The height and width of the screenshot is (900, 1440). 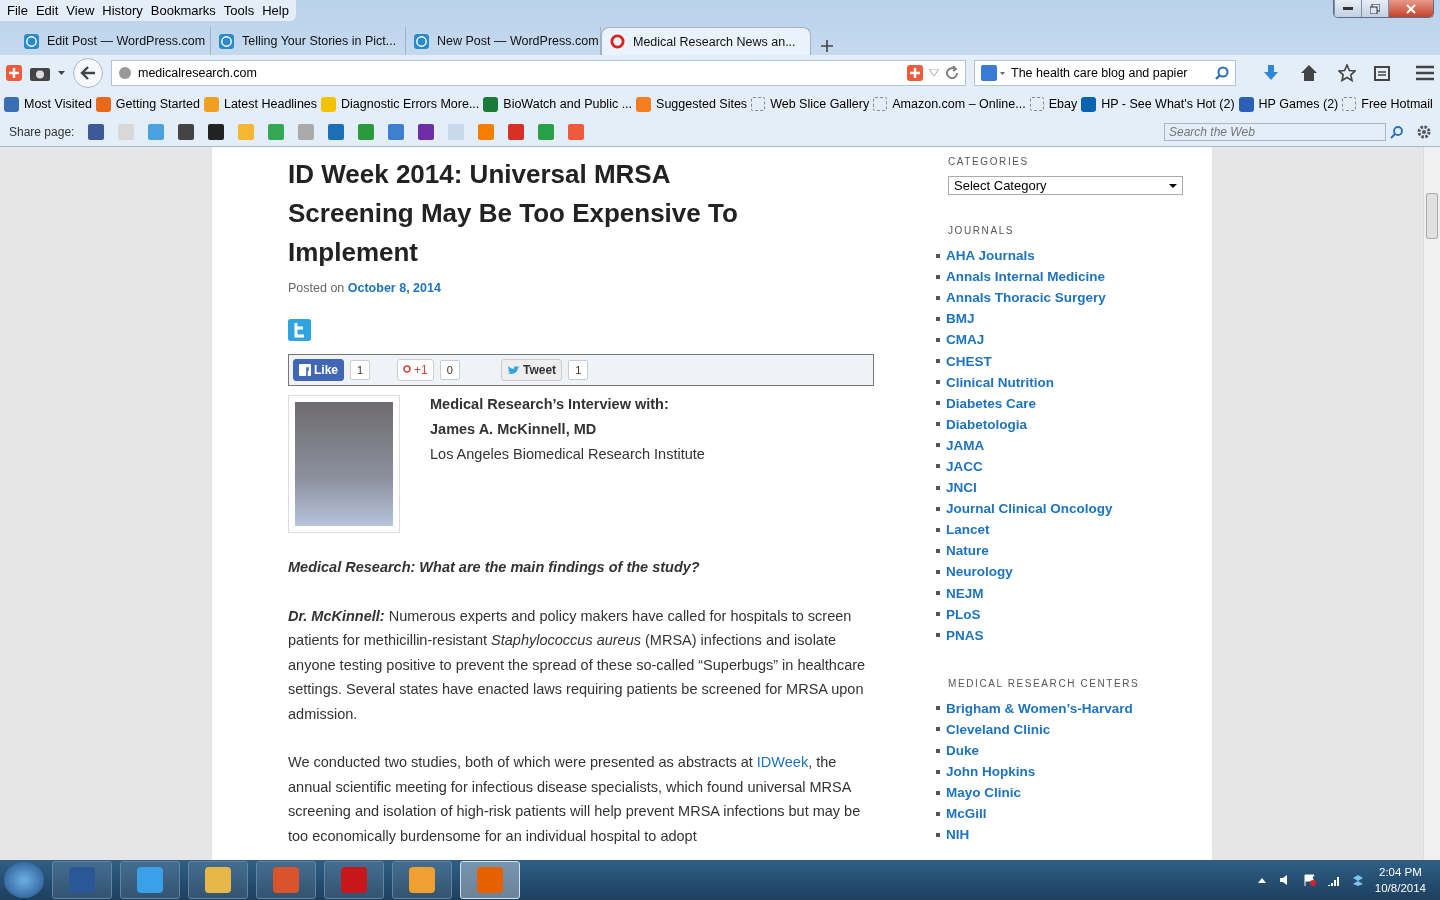 What do you see at coordinates (960, 319) in the screenshot?
I see `journal-link: BMJ` at bounding box center [960, 319].